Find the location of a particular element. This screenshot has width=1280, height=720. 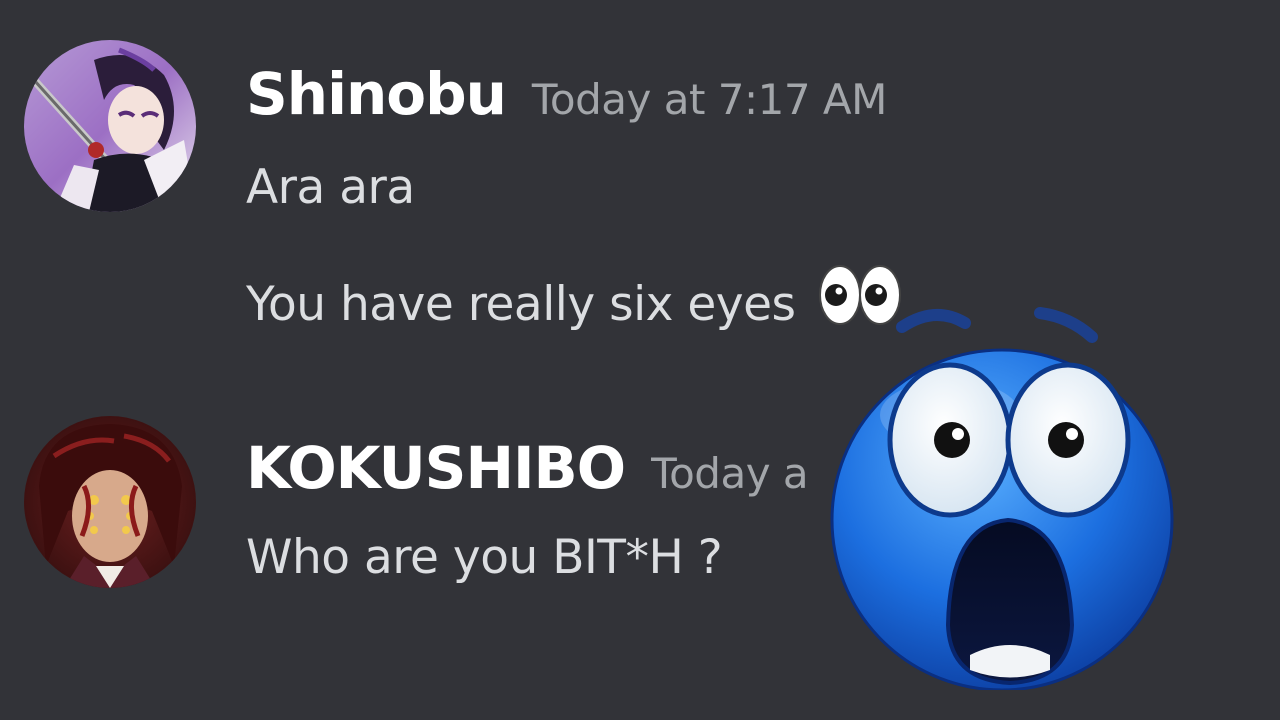

message-text: Ara ara is located at coordinates (330, 187).